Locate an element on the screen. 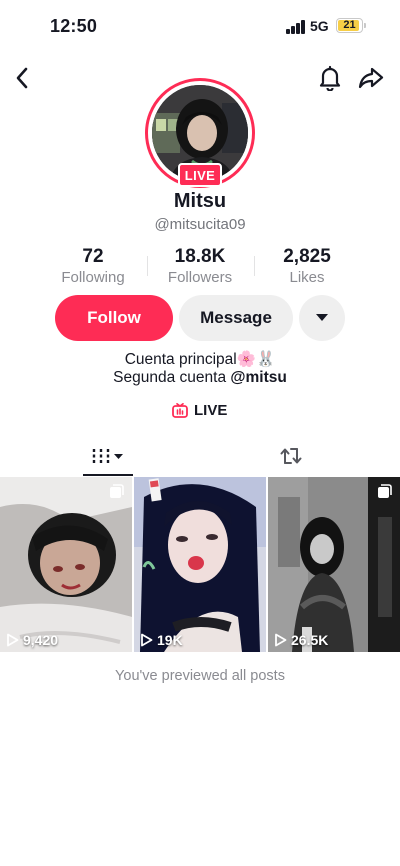  tab-reposts is located at coordinates (291, 456).